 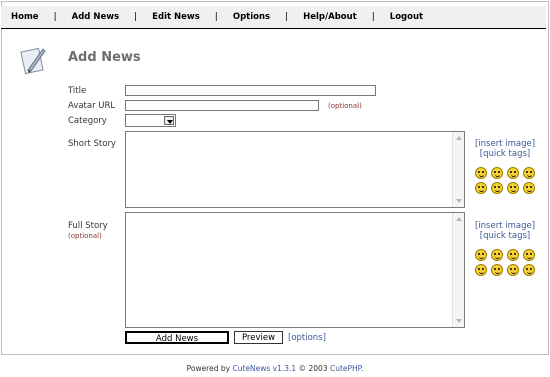 What do you see at coordinates (345, 368) in the screenshot?
I see `footer-company-link: CutePHP` at bounding box center [345, 368].